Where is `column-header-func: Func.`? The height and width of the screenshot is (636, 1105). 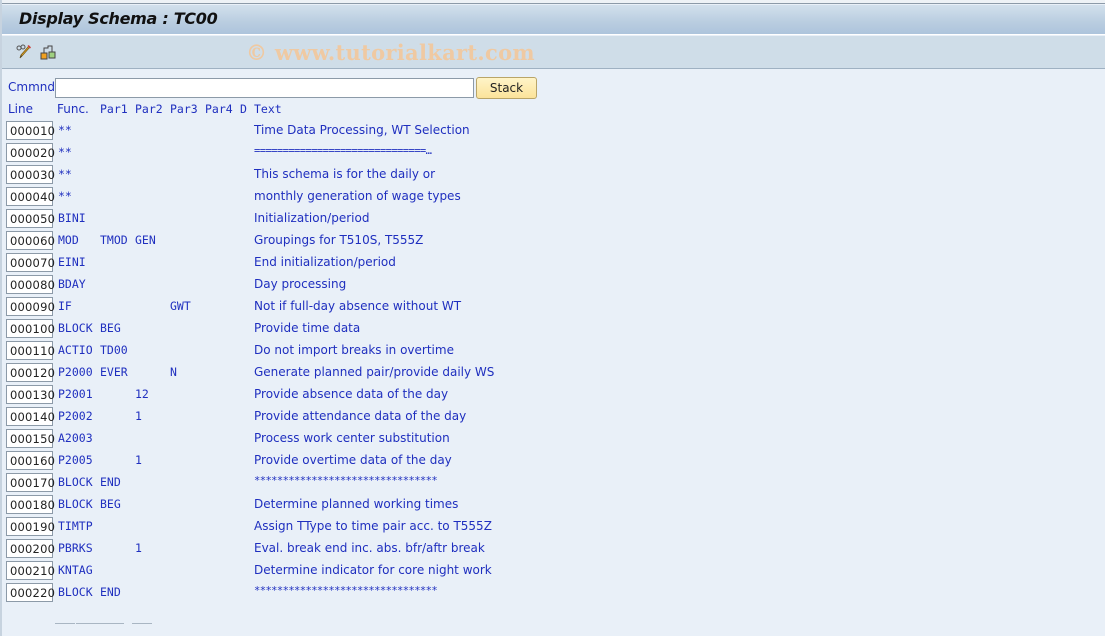 column-header-func: Func. is located at coordinates (73, 109).